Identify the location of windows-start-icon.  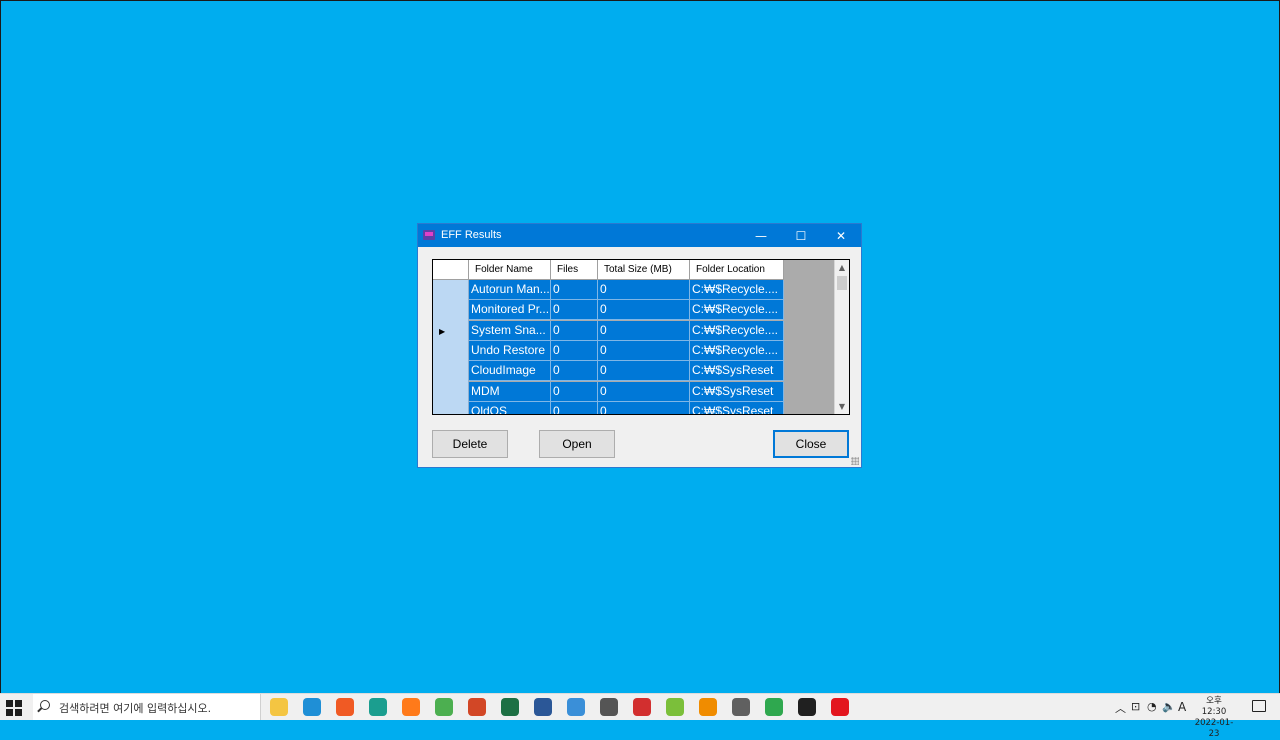
(14, 708).